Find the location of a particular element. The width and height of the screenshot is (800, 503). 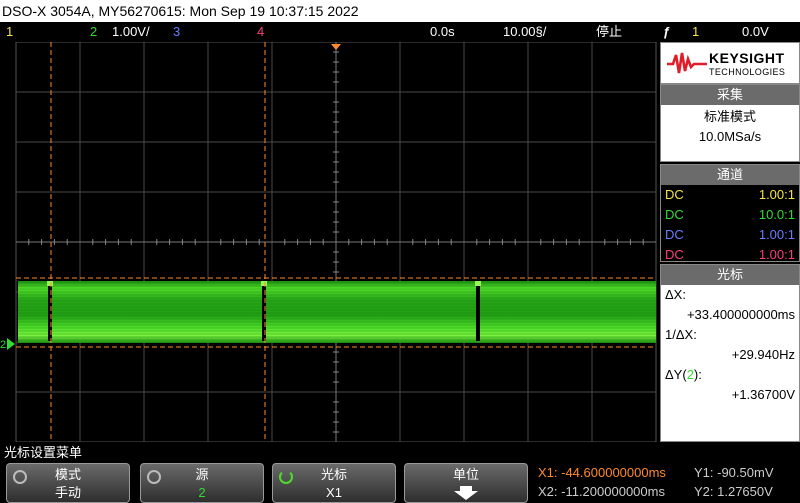

cursor-select-softkey: 光标 X1 is located at coordinates (334, 483).